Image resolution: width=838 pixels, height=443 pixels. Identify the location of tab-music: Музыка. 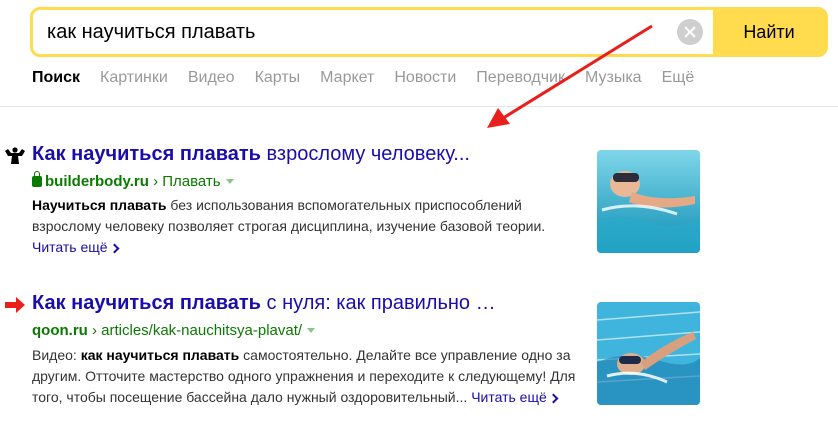
(613, 78).